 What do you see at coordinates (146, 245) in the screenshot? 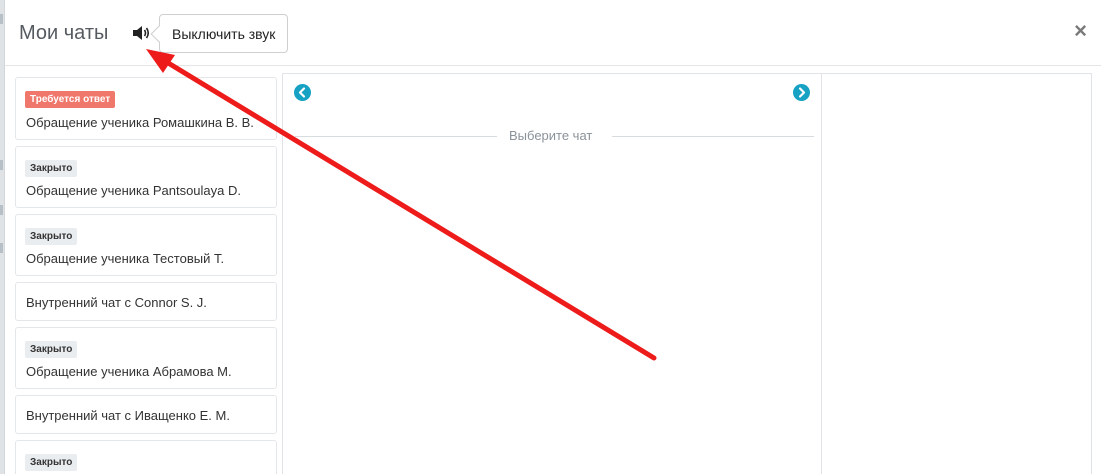
I see `list-item: Закрыто Обращение ученика Тестовый Т.` at bounding box center [146, 245].